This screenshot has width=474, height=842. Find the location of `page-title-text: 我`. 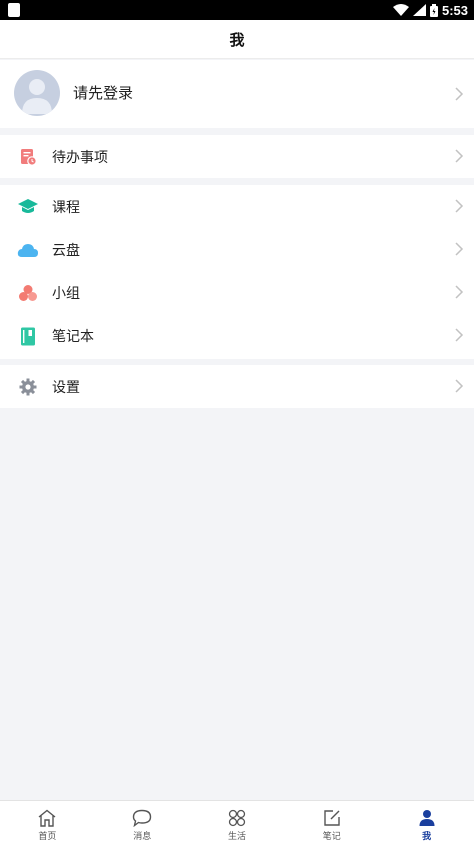

page-title-text: 我 is located at coordinates (237, 39).